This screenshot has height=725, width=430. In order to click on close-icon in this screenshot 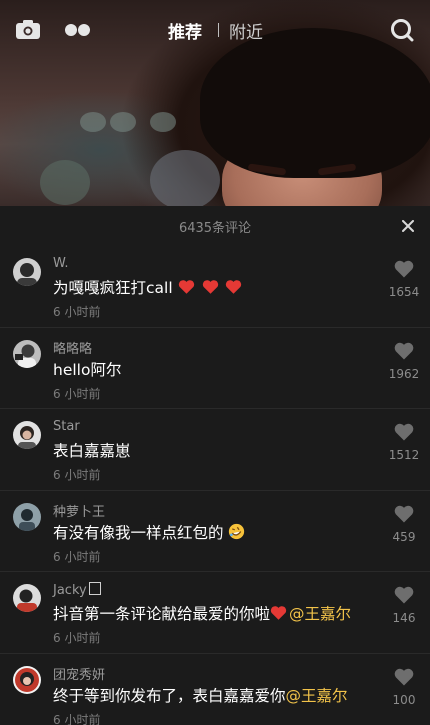, I will do `click(408, 226)`.